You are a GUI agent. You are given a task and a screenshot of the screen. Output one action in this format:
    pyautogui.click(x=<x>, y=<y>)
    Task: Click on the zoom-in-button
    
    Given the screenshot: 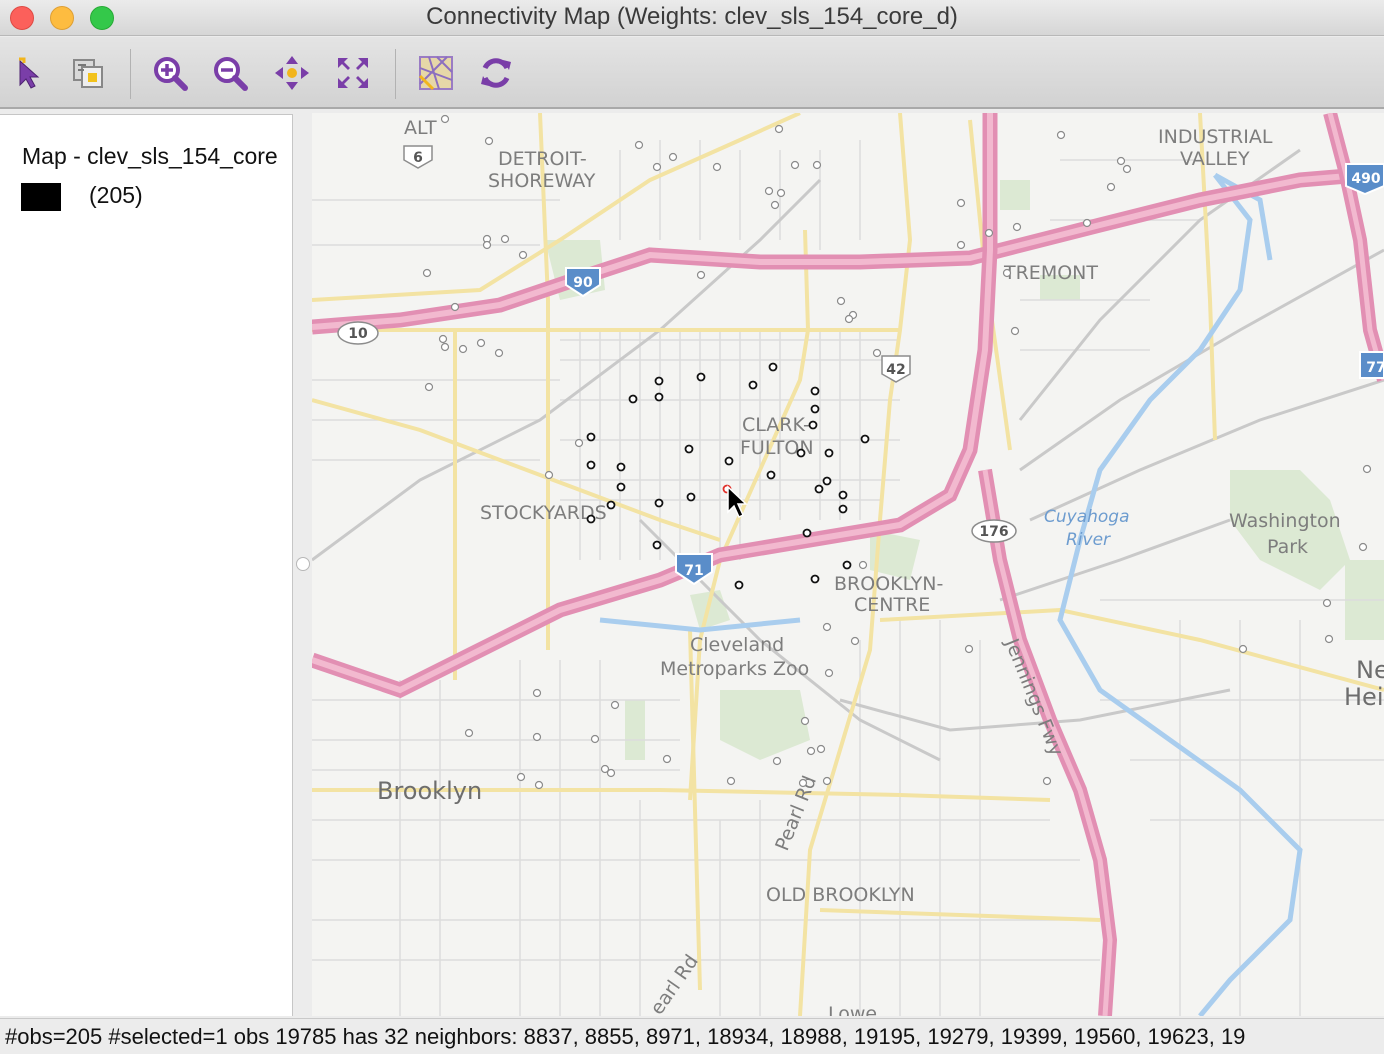 What is the action you would take?
    pyautogui.click(x=170, y=73)
    